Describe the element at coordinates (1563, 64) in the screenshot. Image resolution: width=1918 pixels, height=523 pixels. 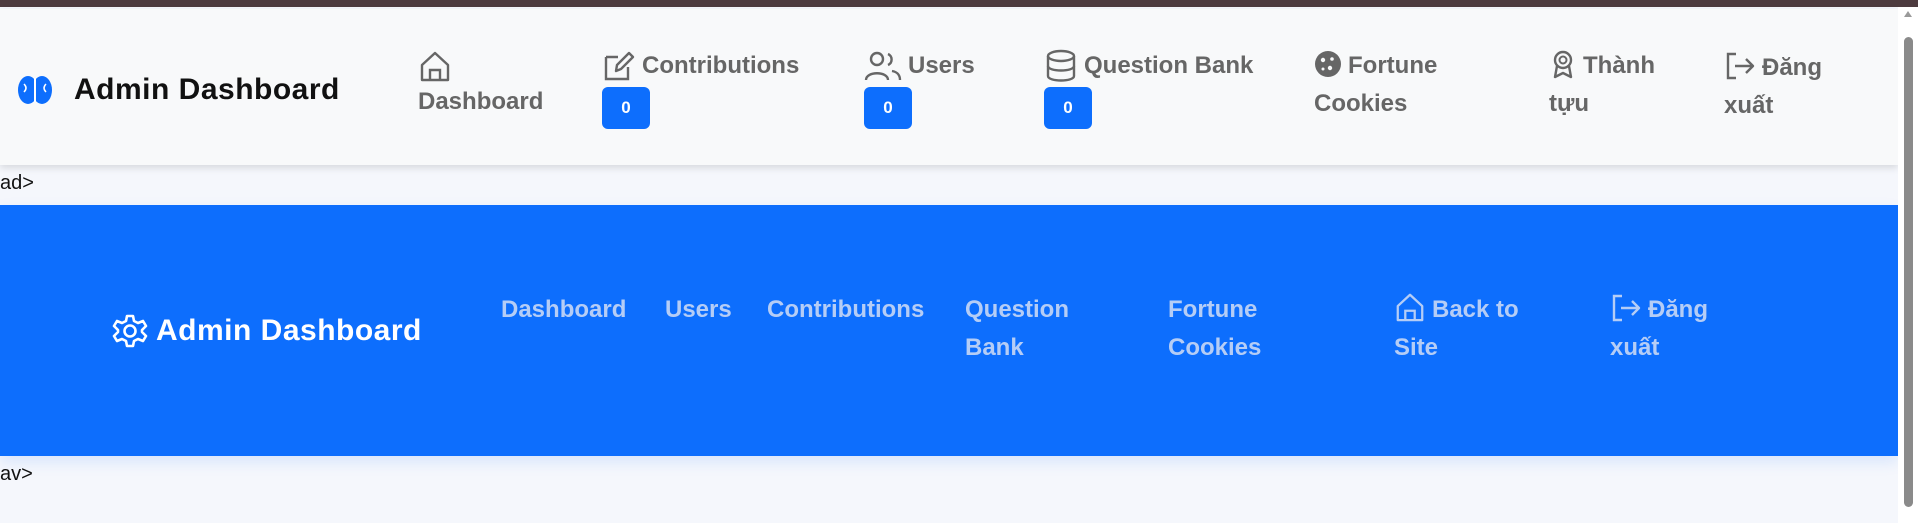
I see `award-icon` at that location.